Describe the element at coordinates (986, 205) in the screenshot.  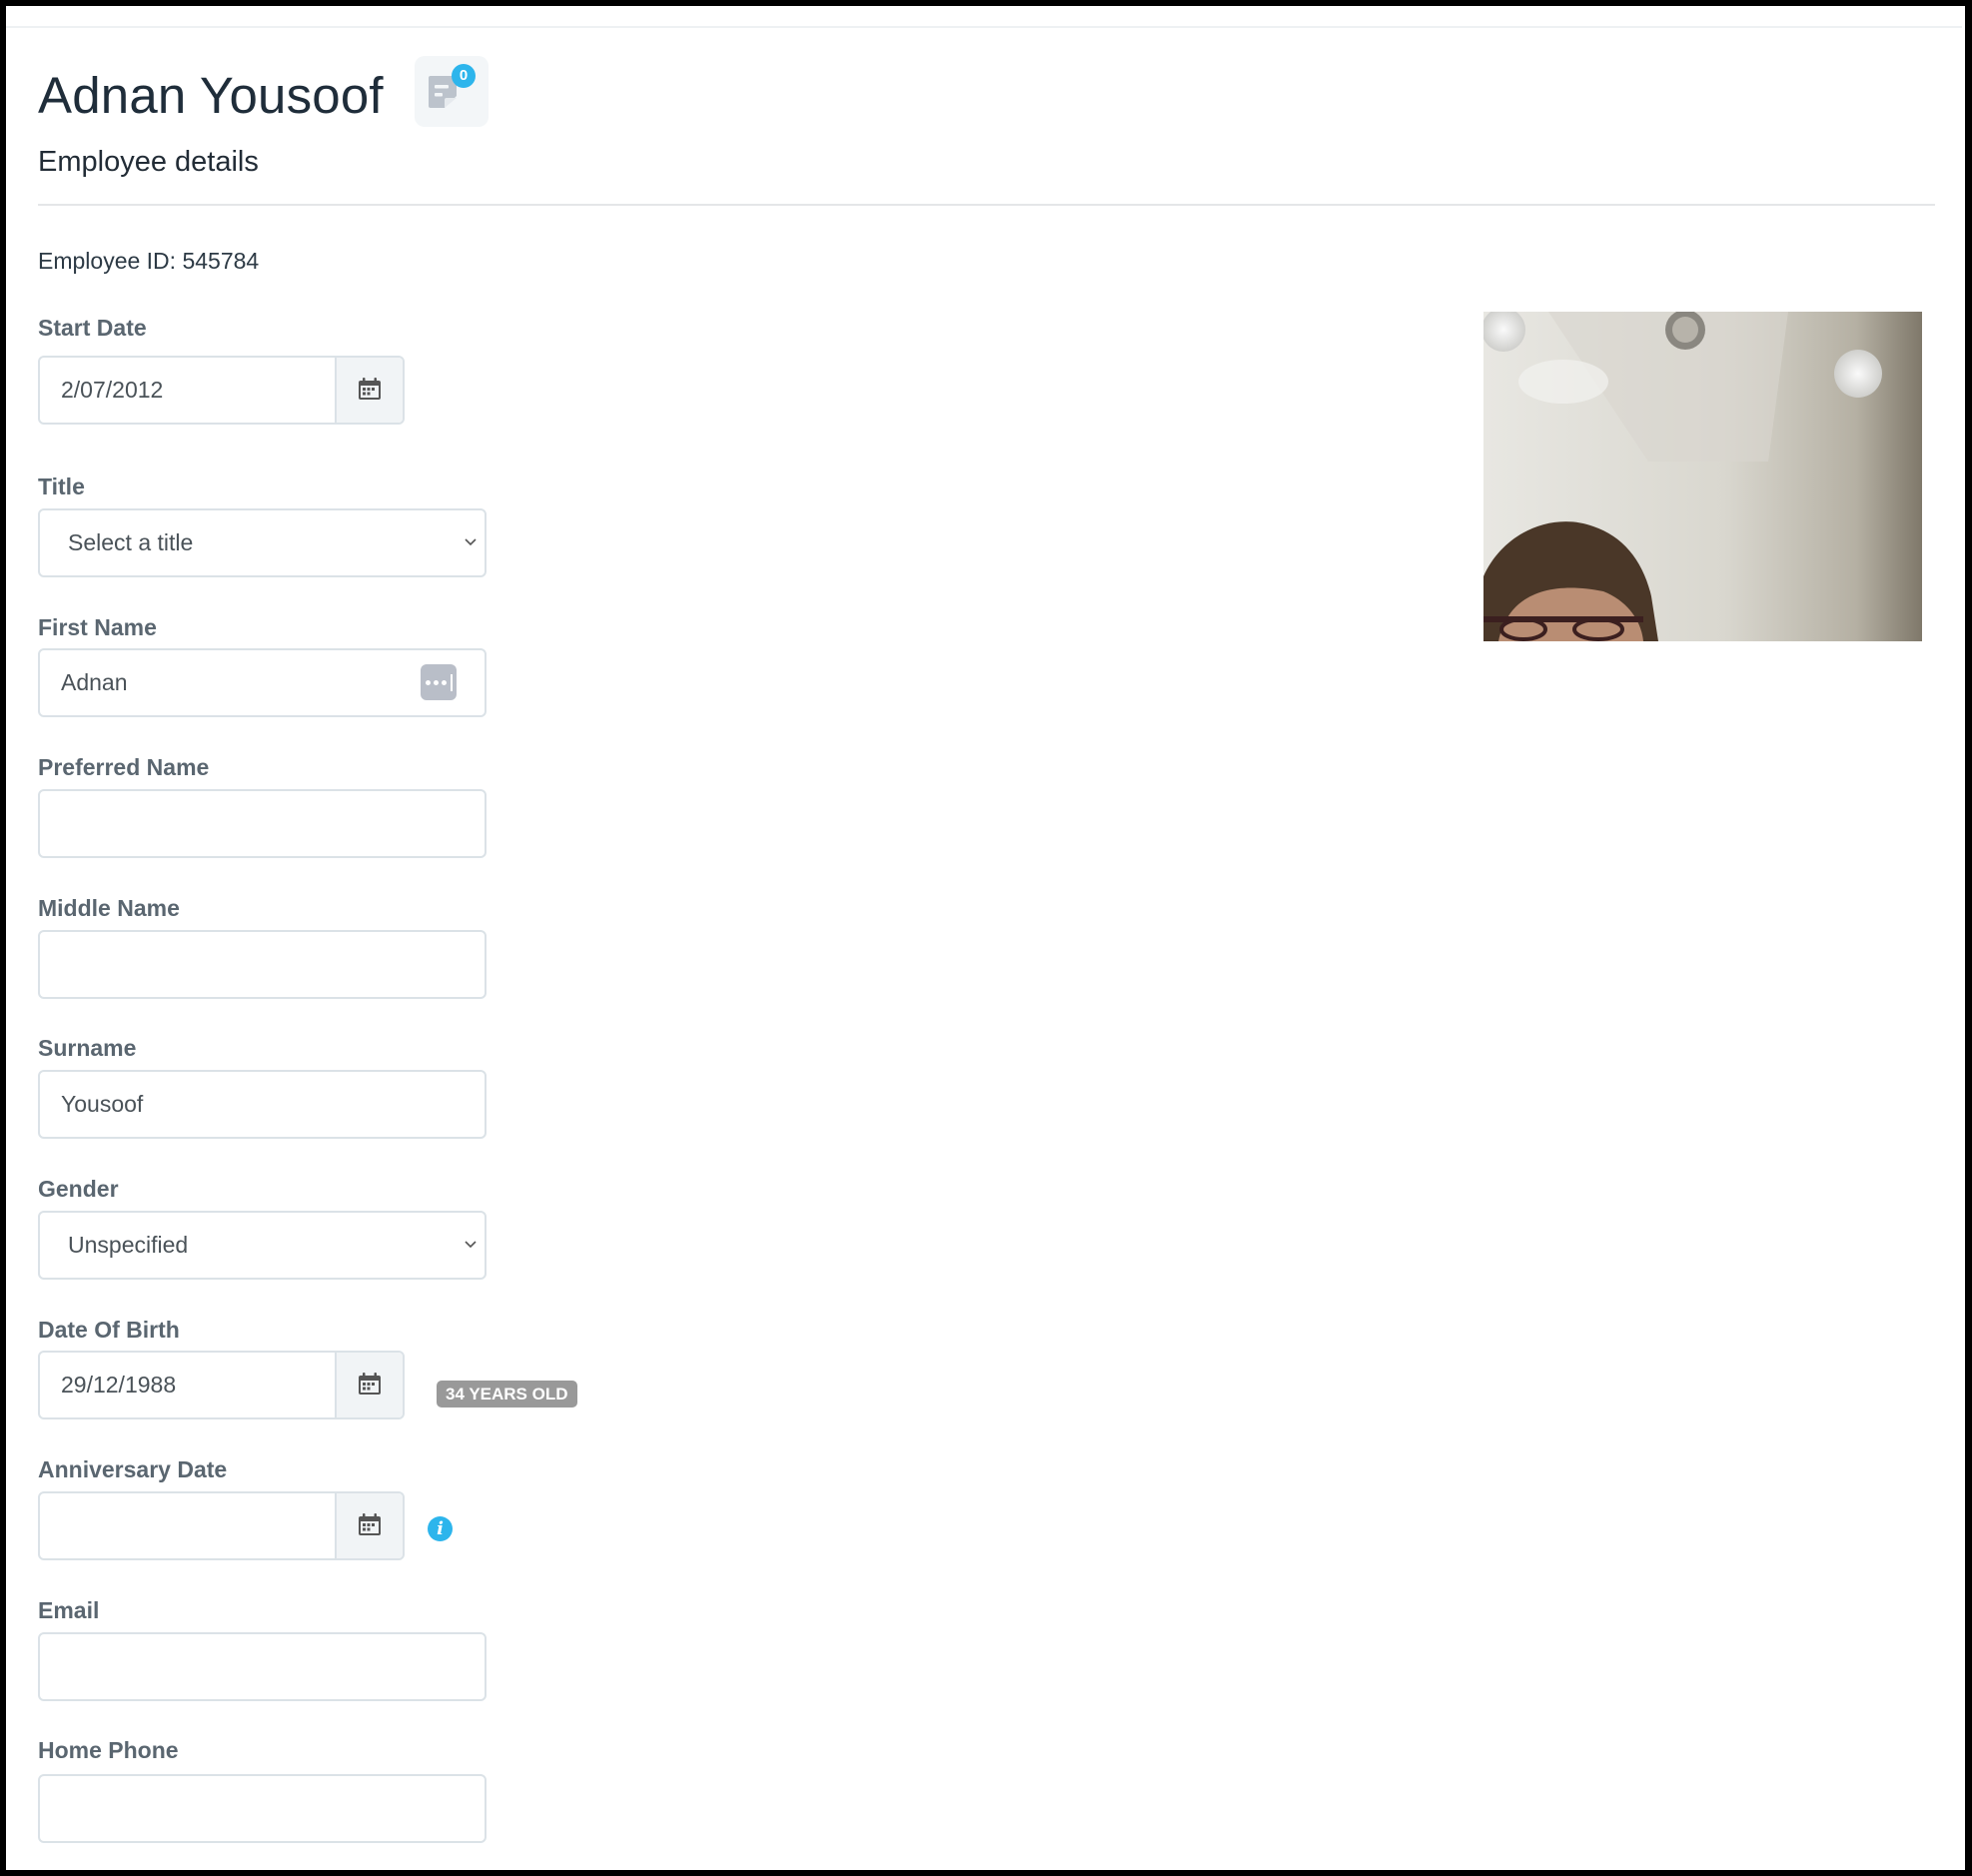
I see `header-divider` at that location.